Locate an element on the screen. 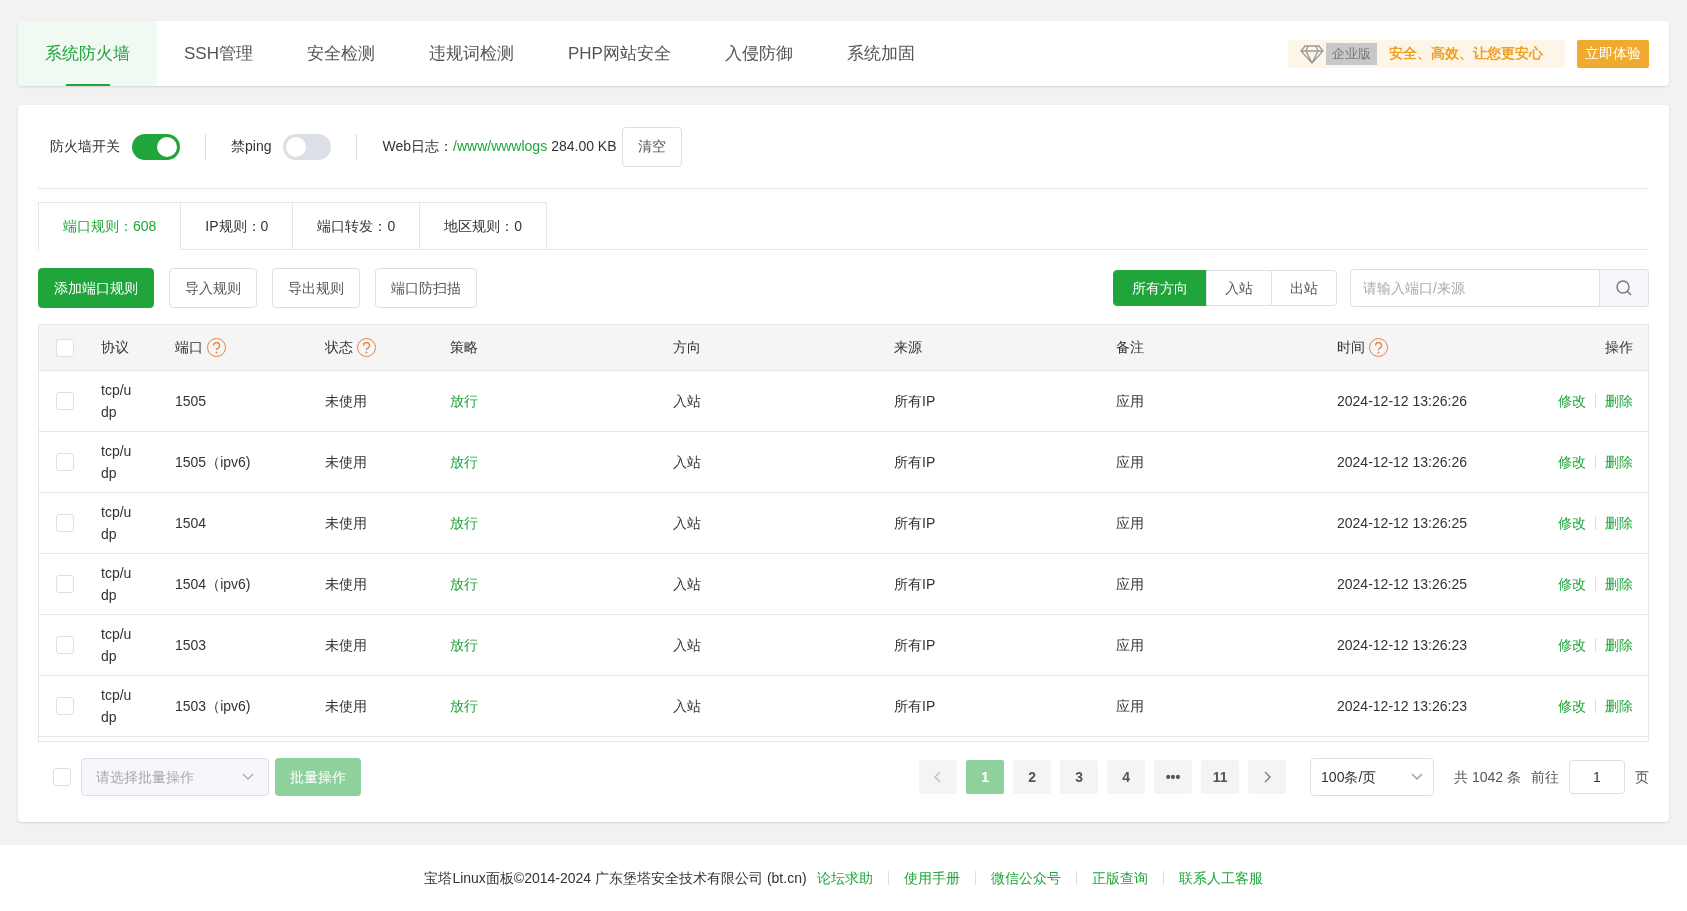 Image resolution: width=1687 pixels, height=911 pixels. rule-tab: 地区规则：0 is located at coordinates (483, 226).